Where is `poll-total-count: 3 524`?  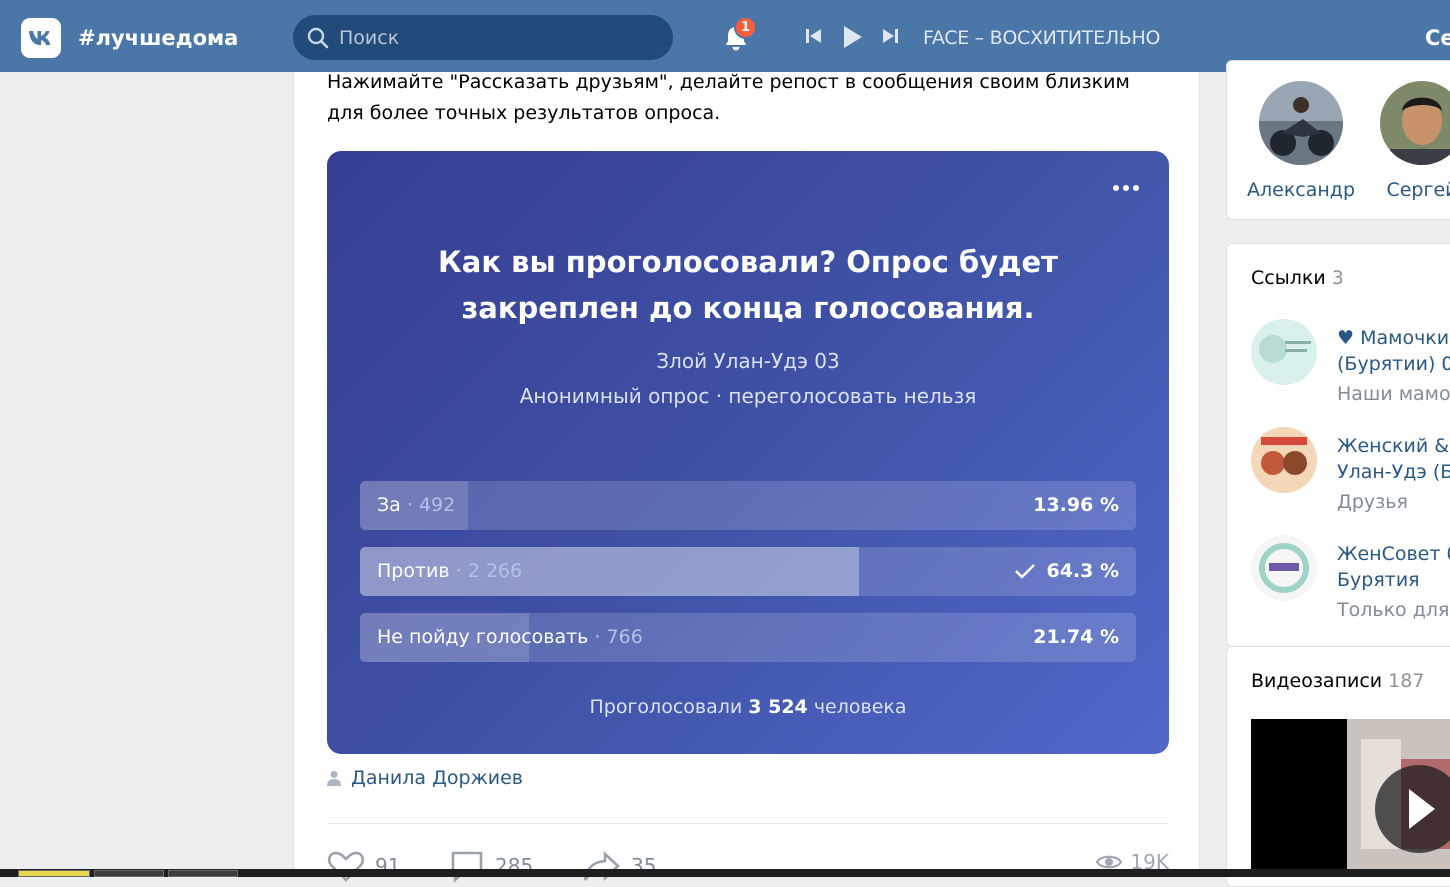
poll-total-count: 3 524 is located at coordinates (778, 707).